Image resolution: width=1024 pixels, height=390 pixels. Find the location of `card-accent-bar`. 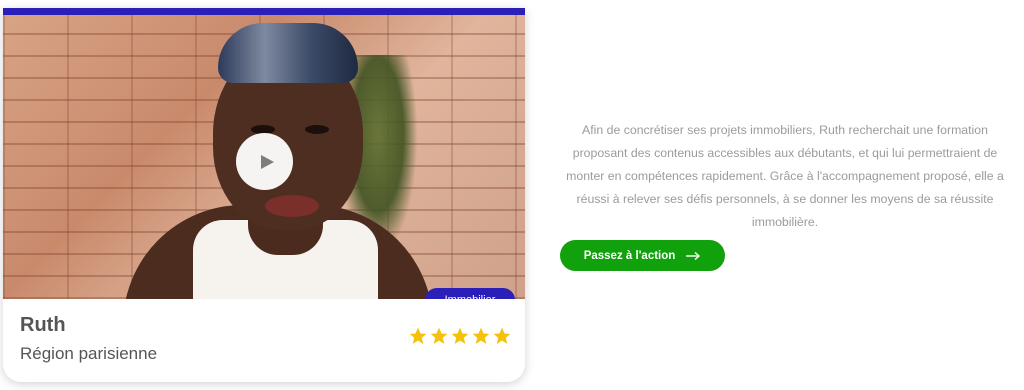

card-accent-bar is located at coordinates (264, 11).